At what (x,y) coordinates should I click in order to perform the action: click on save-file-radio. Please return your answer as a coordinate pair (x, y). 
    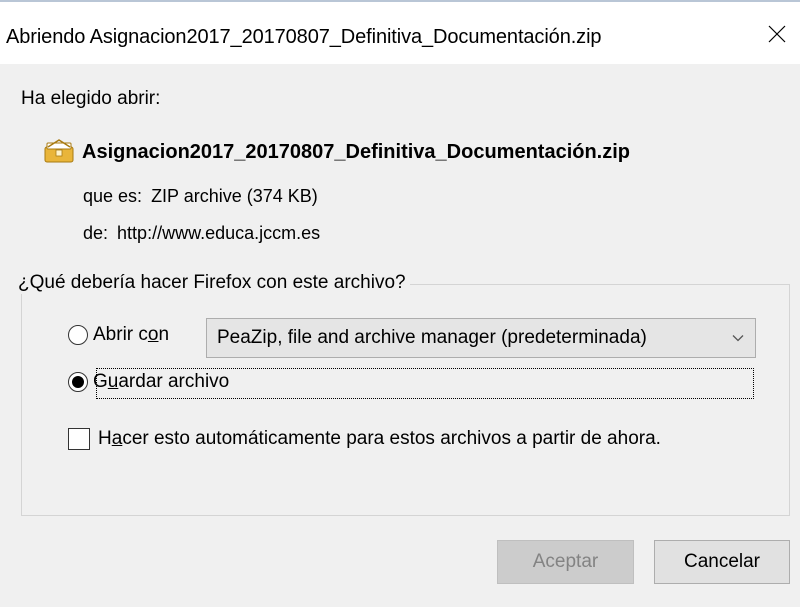
    Looking at the image, I should click on (78, 382).